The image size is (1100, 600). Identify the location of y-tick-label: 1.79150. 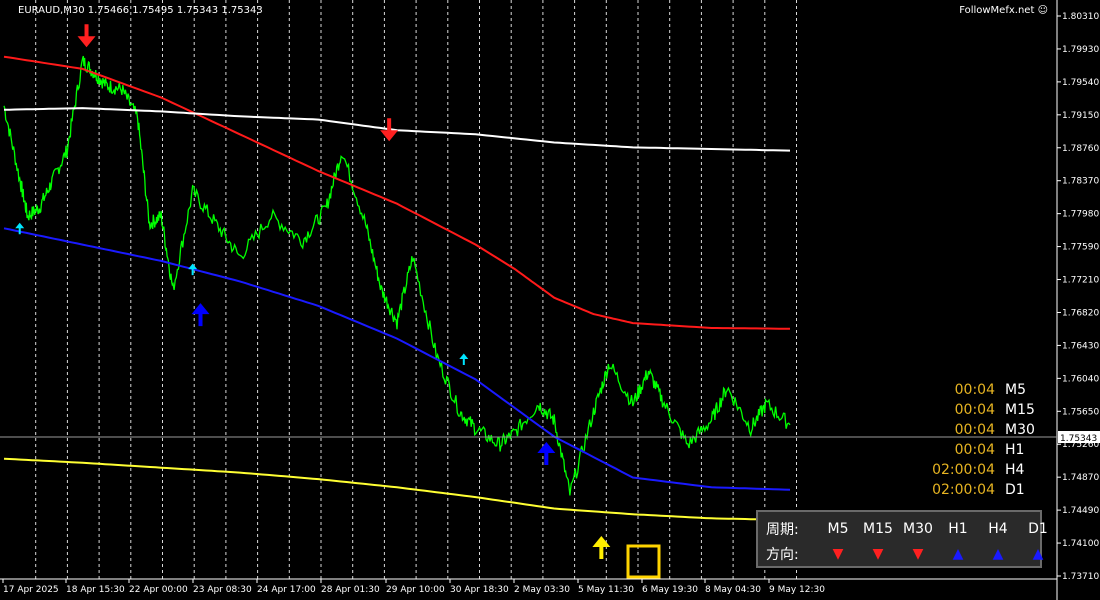
(1080, 116).